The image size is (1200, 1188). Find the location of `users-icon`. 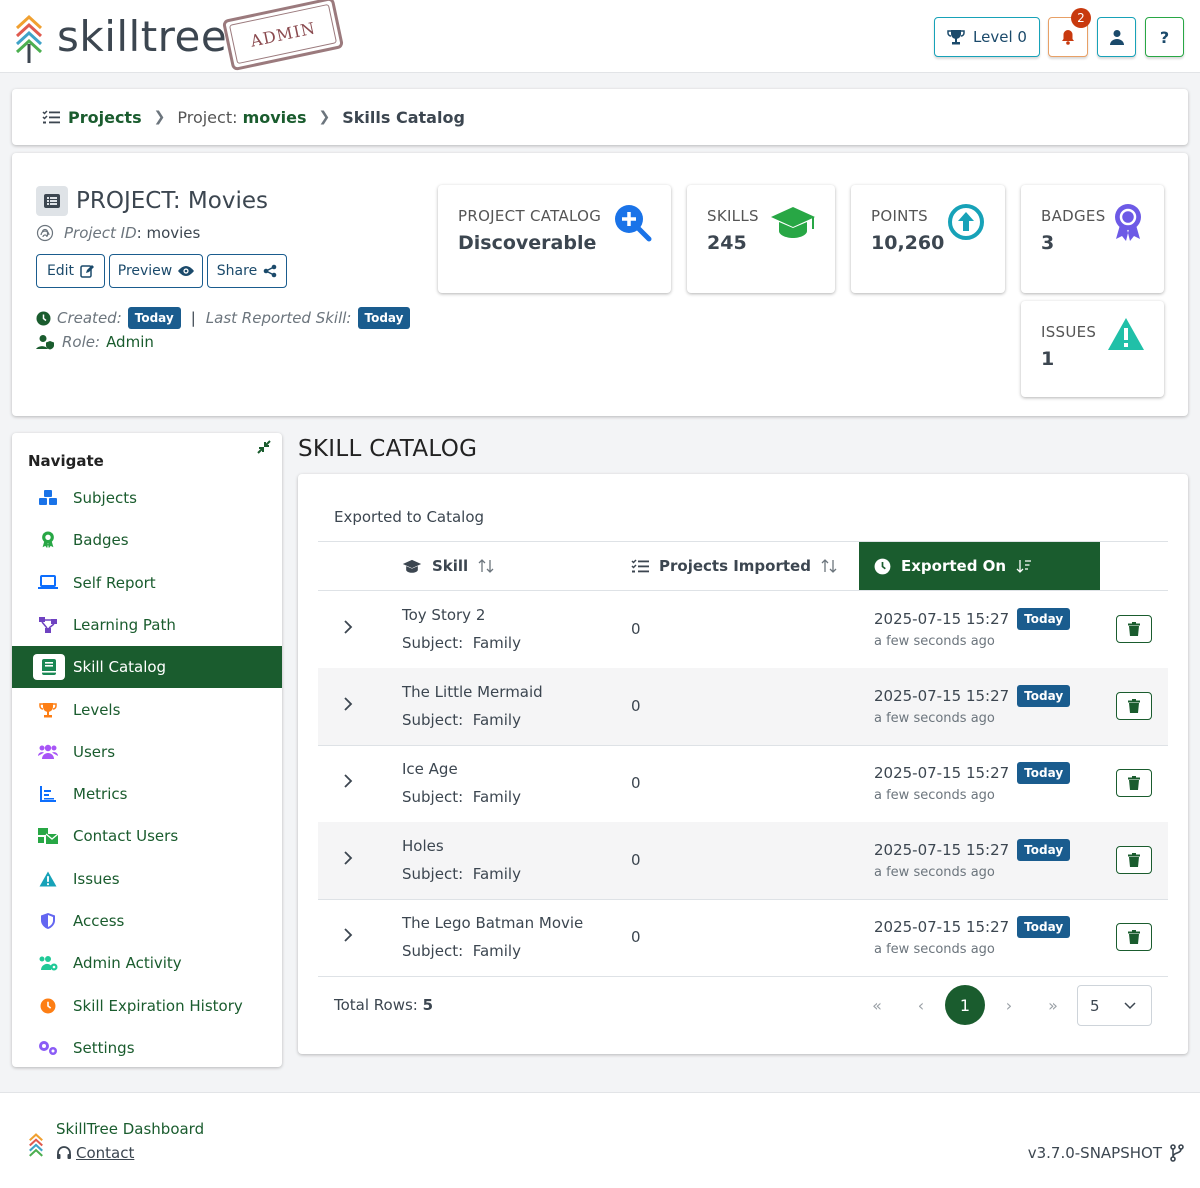

users-icon is located at coordinates (48, 752).